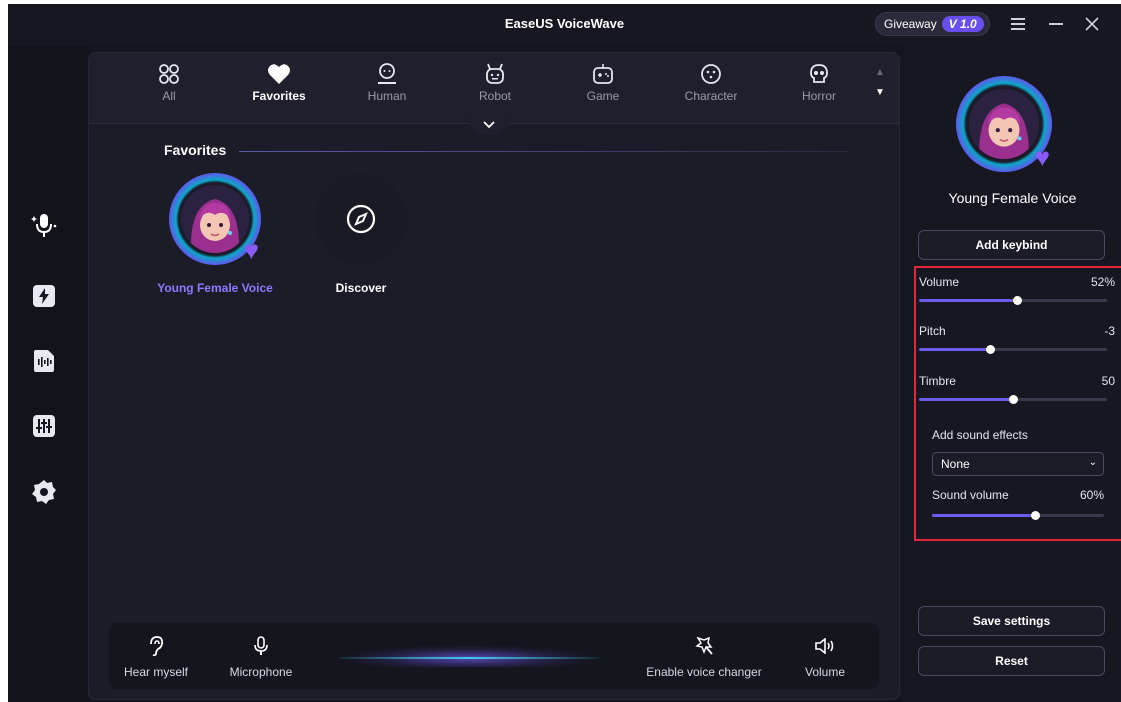 This screenshot has width=1121, height=702. I want to click on version-badge: V 1.0, so click(962, 24).